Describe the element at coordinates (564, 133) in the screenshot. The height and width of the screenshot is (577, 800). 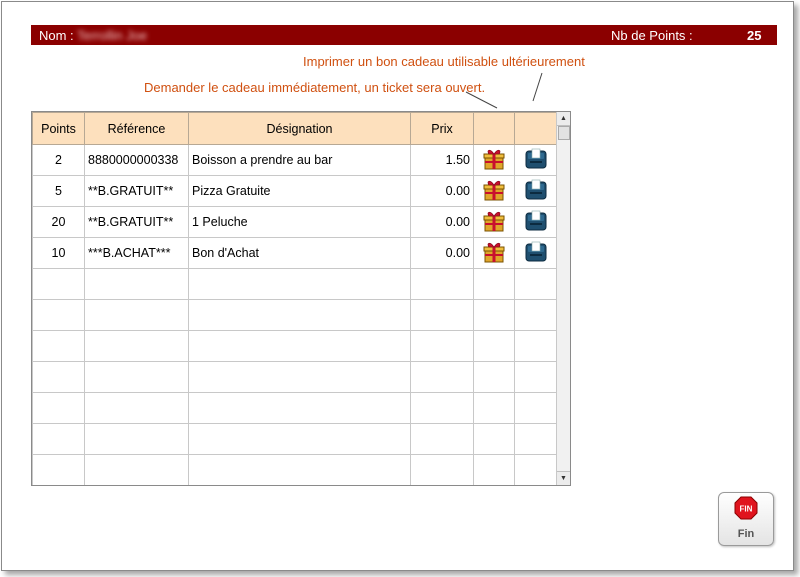
I see `scroll-thumb` at that location.